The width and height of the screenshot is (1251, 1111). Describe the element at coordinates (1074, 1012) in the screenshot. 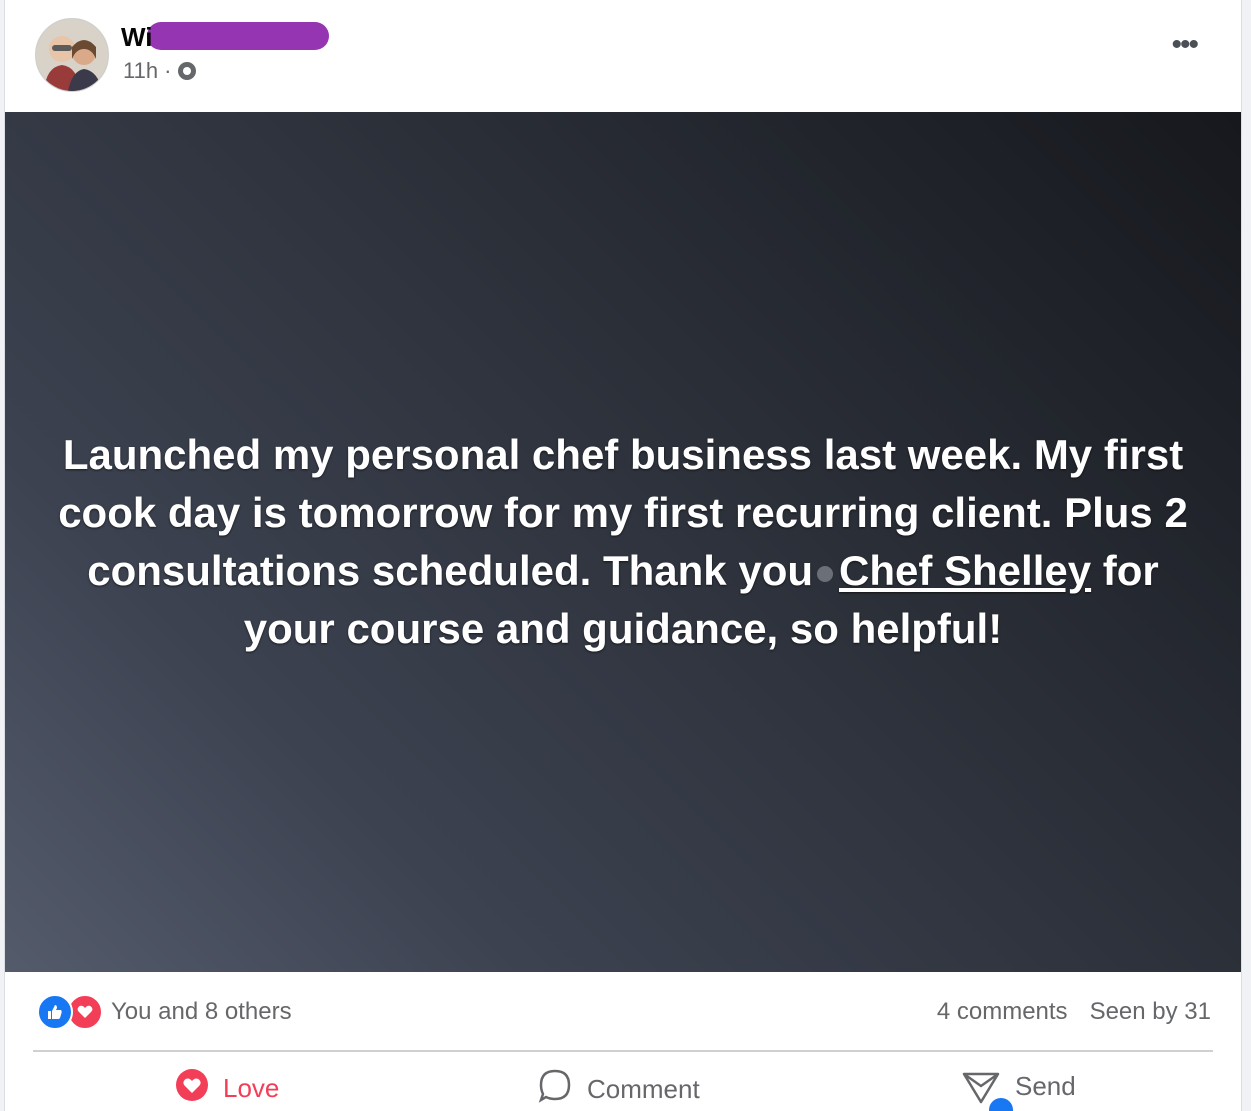

I see `stats-right: 4 comments Seen by 31` at that location.